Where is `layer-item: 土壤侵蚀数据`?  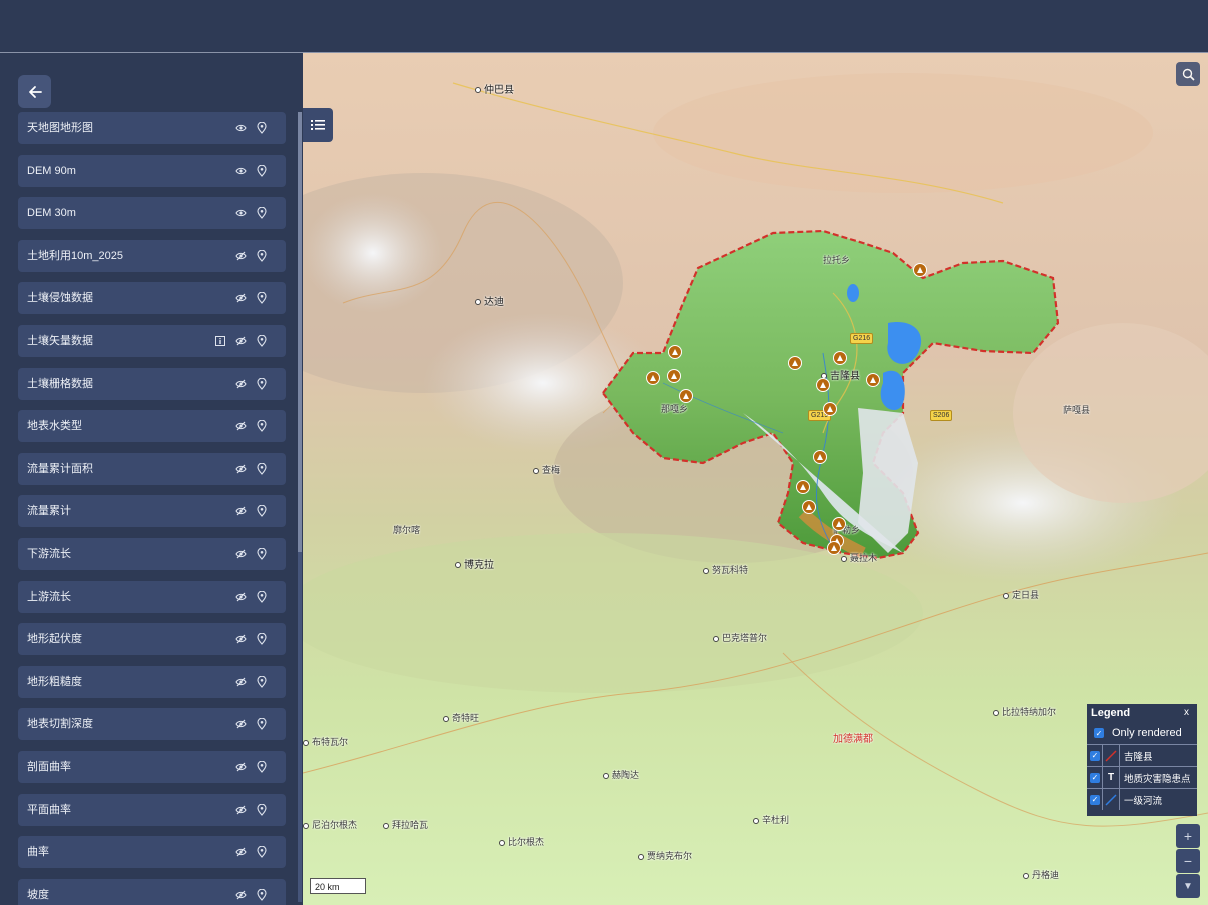
layer-item: 土壤侵蚀数据 is located at coordinates (152, 298).